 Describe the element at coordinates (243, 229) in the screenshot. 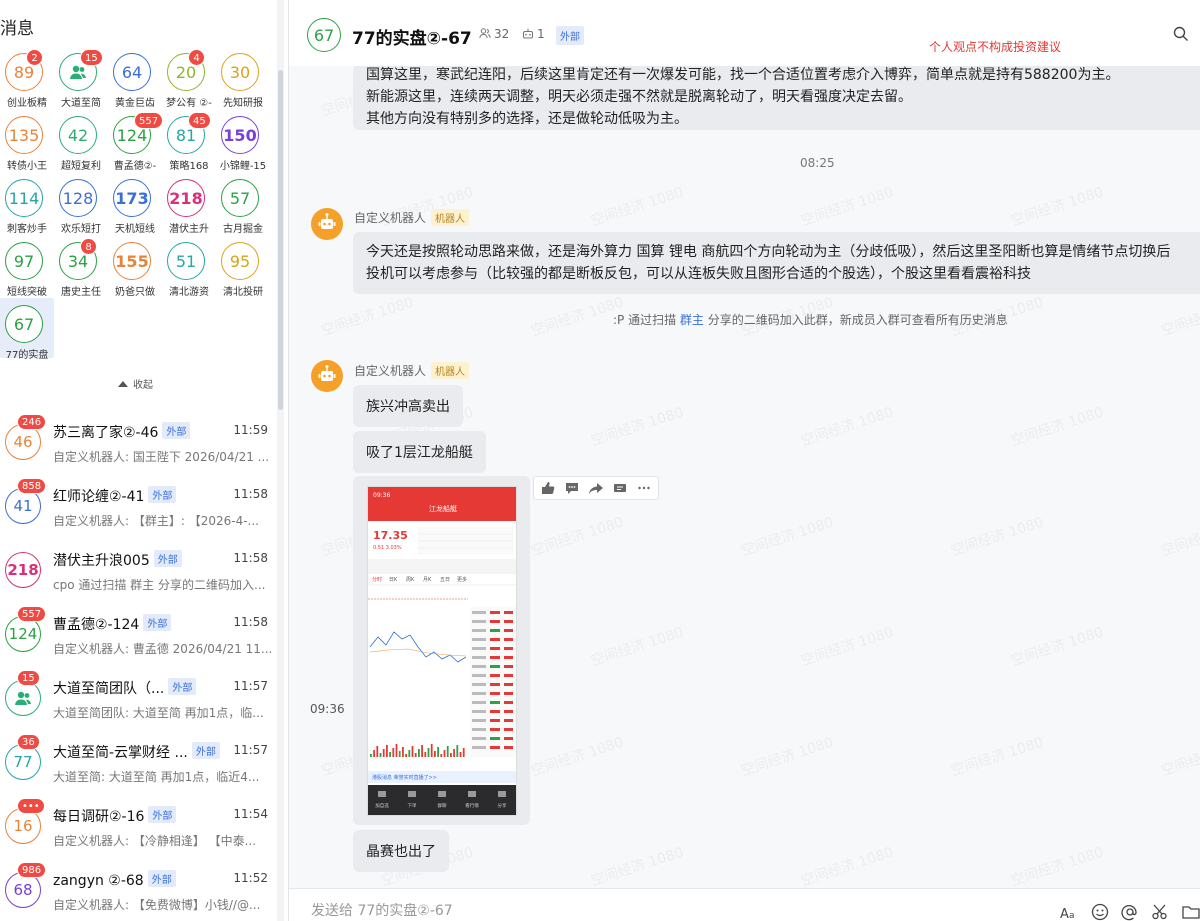

I see `group-label: 古月掘金` at that location.